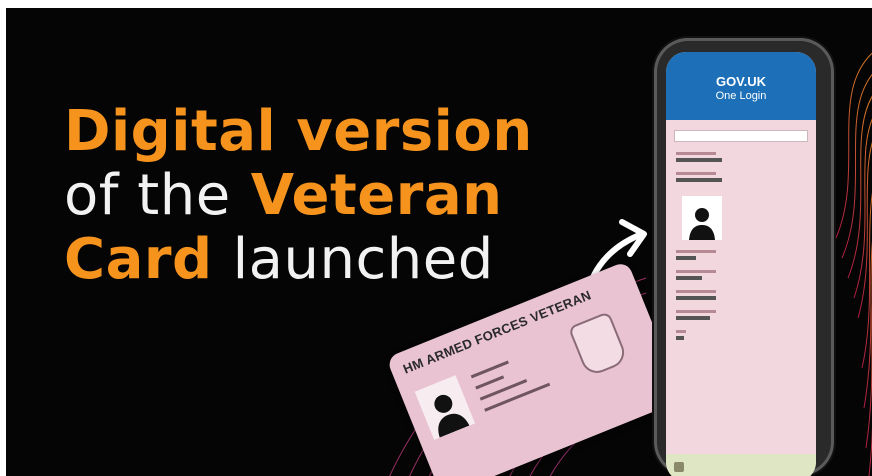  What do you see at coordinates (147, 195) in the screenshot?
I see `headline-of-the: of the` at bounding box center [147, 195].